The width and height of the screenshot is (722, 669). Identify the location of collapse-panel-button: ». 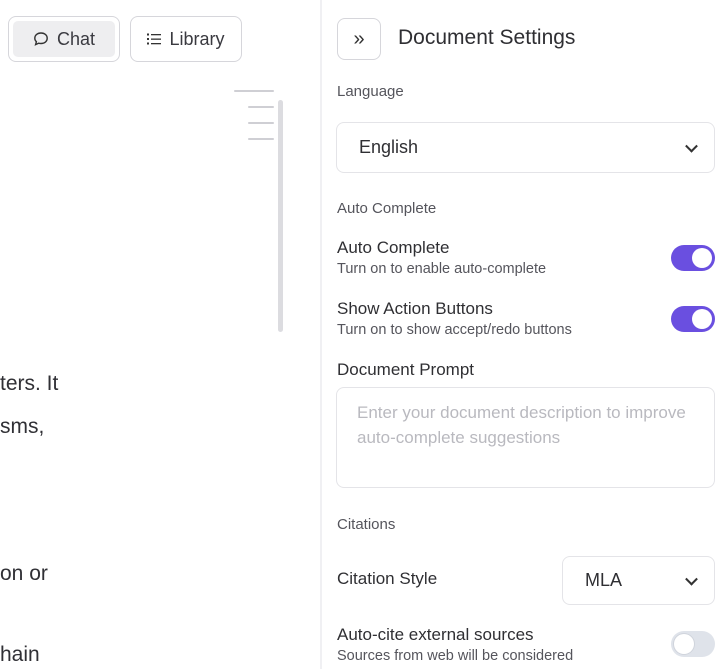
(359, 39).